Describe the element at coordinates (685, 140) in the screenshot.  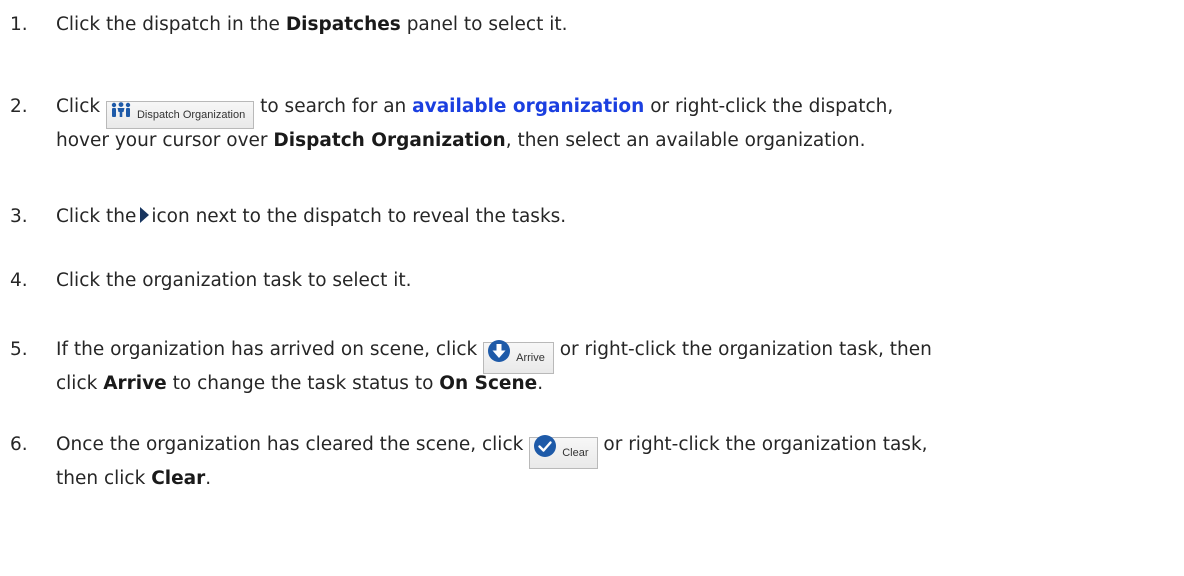
I see `step-text: , then select an available organization.` at that location.